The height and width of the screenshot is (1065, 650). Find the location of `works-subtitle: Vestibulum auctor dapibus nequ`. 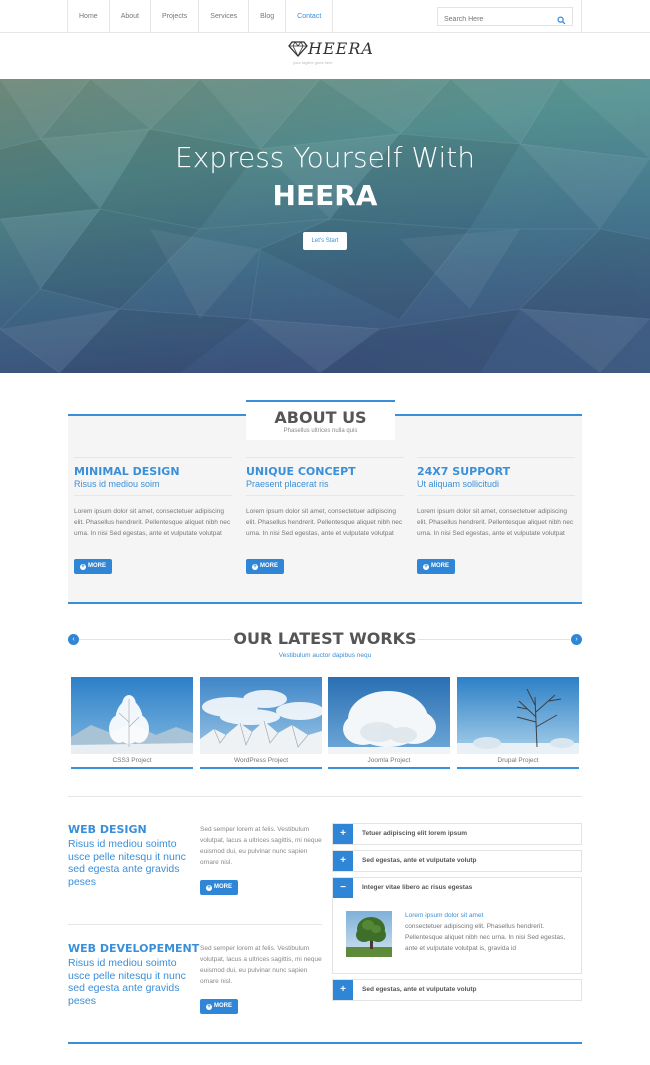

works-subtitle: Vestibulum auctor dapibus nequ is located at coordinates (325, 655).